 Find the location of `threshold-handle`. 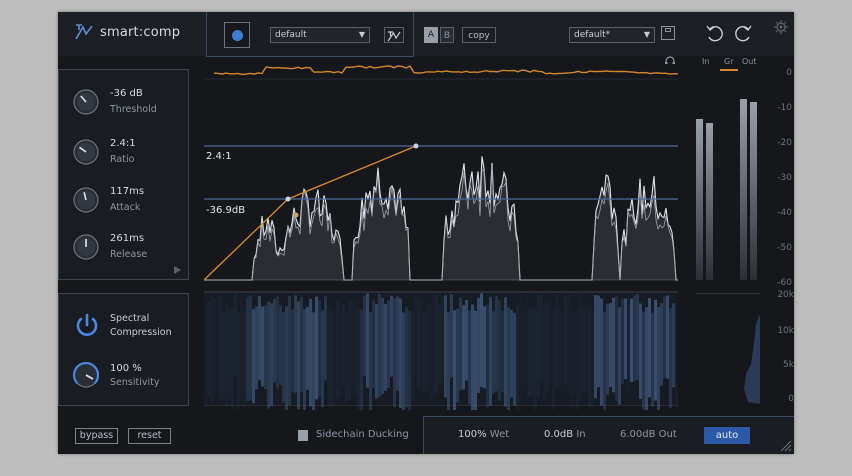

threshold-handle is located at coordinates (288, 199).